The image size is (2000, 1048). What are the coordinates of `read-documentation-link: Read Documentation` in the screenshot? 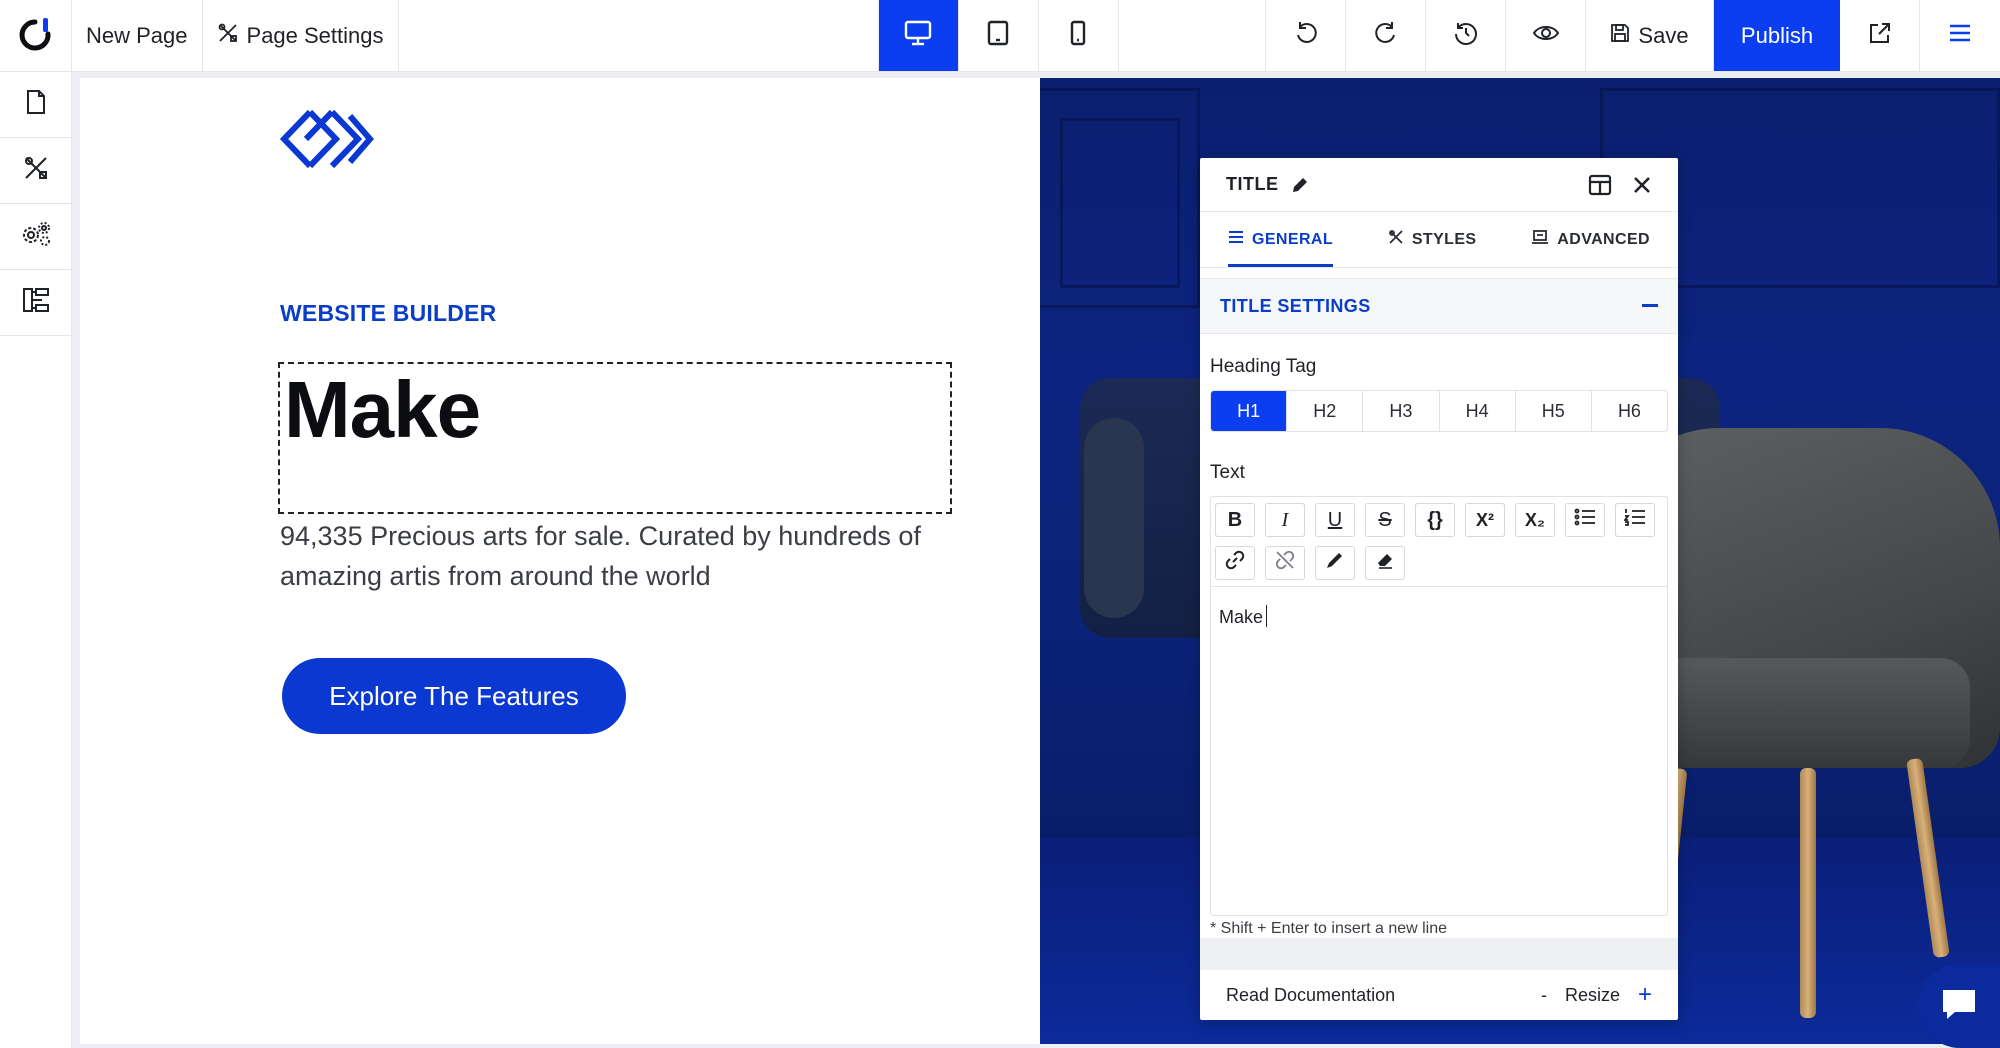 It's located at (1310, 995).